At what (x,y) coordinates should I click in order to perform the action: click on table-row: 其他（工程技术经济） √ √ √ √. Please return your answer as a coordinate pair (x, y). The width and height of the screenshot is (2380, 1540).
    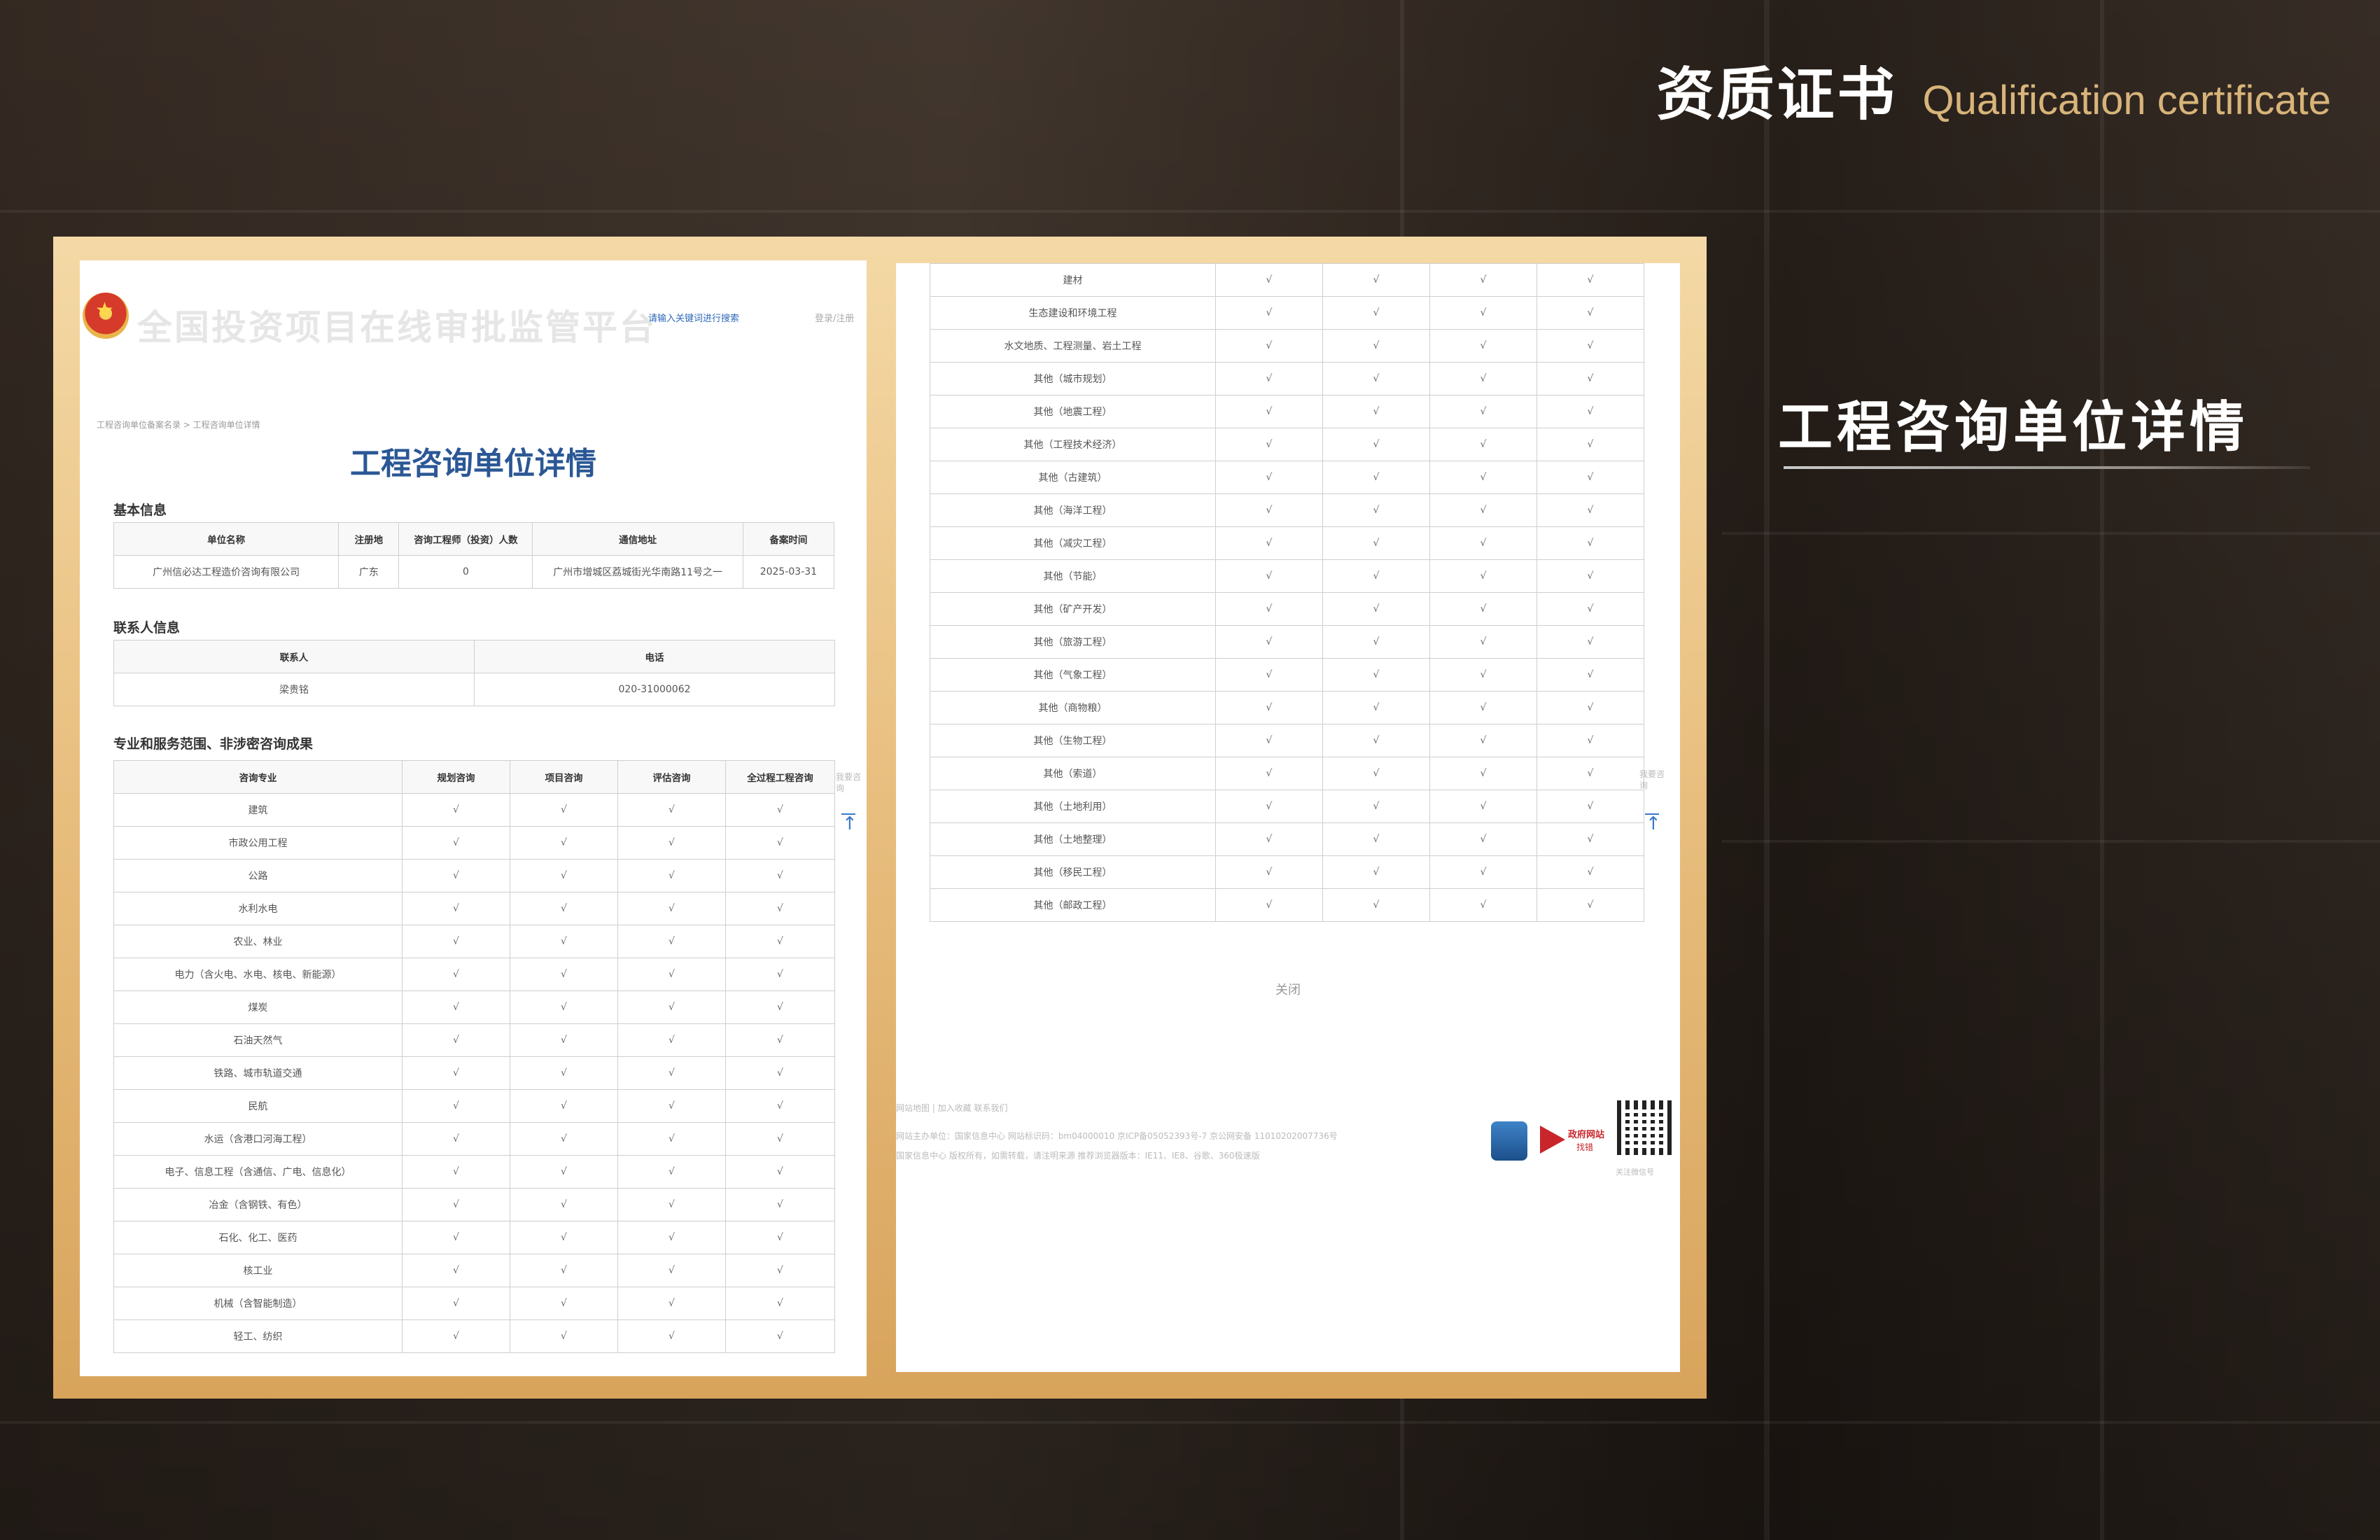
    Looking at the image, I should click on (1287, 444).